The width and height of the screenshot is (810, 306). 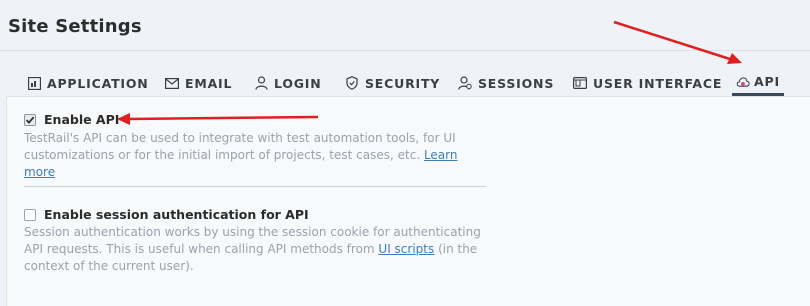 I want to click on session-auth-row: Enable session authentication for API, so click(x=166, y=214).